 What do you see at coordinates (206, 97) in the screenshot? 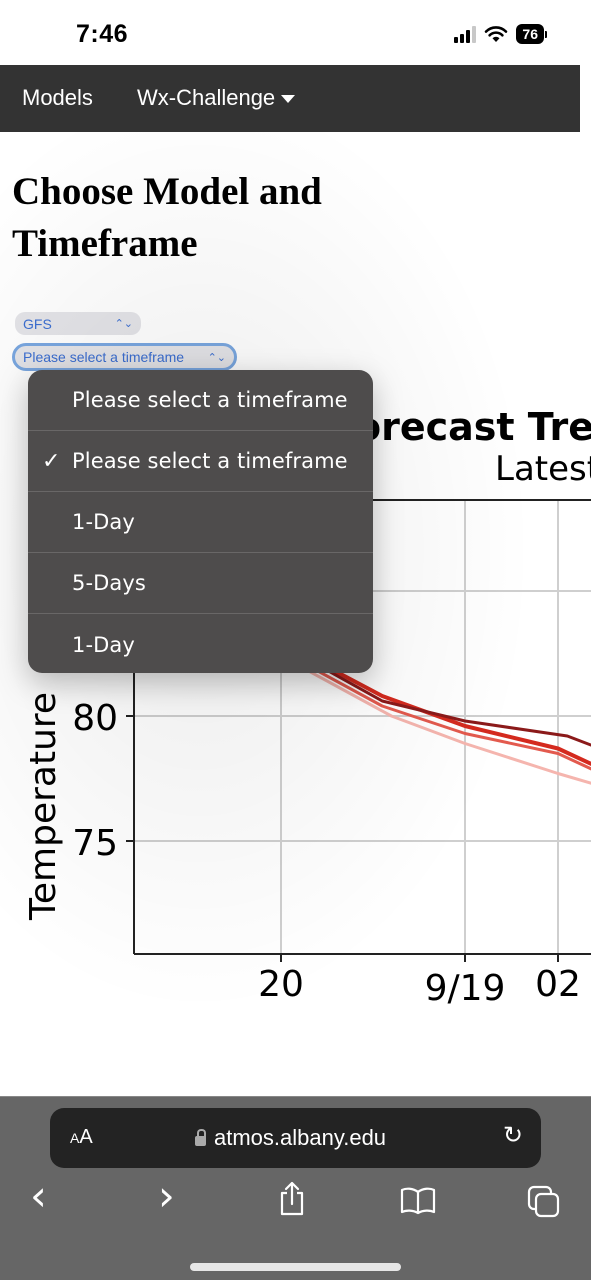
I see `nav-wx-challenge-label: Wx-Challenge` at bounding box center [206, 97].